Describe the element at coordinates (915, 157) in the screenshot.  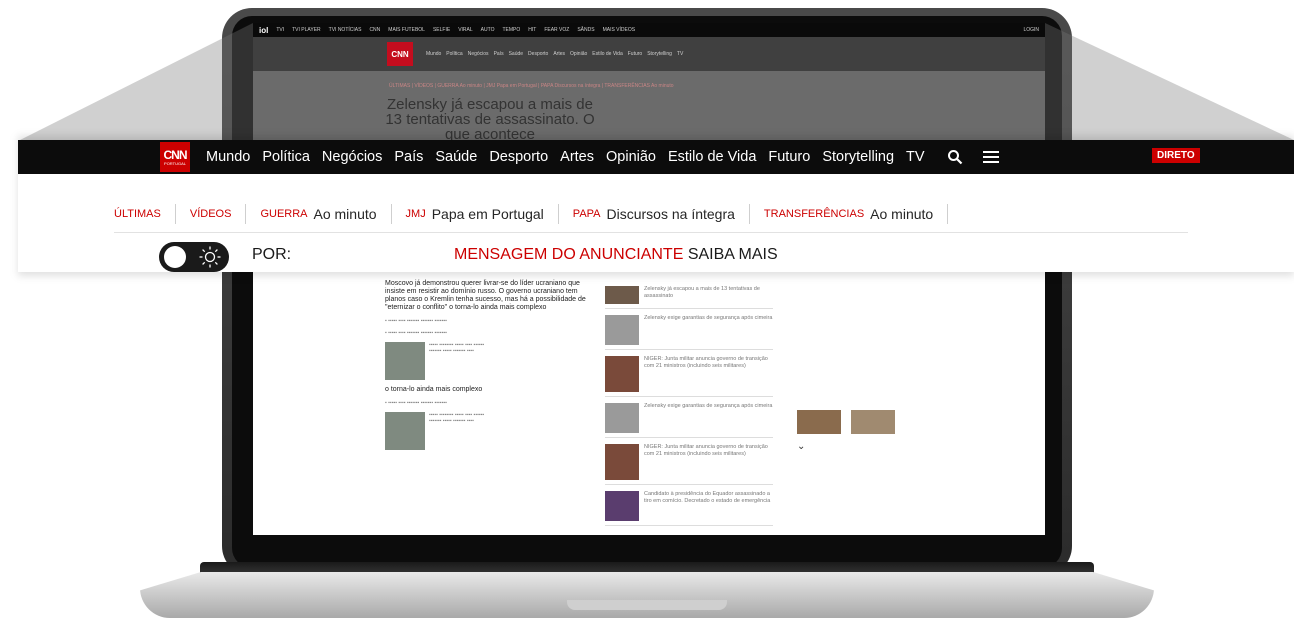
I see `nav-item-tv: TV` at that location.